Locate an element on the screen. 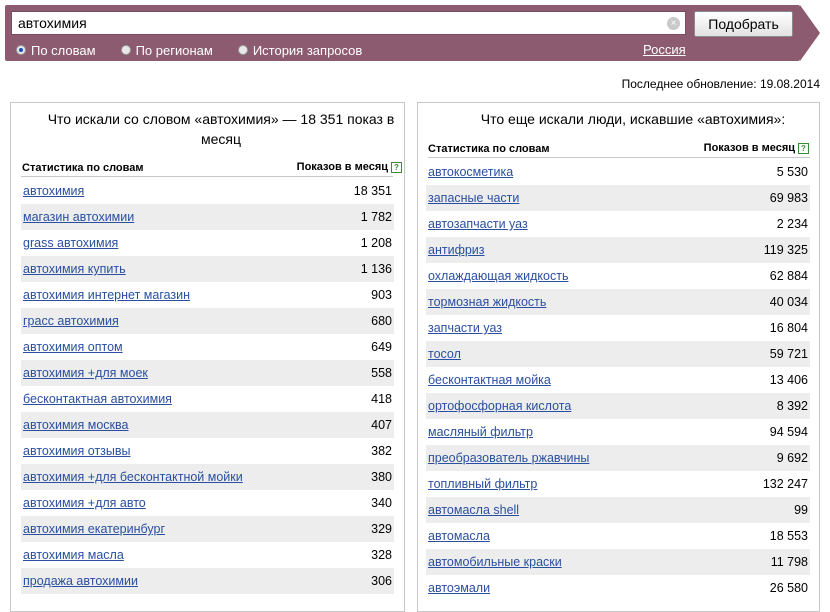  table-row: автохимия масла 328 is located at coordinates (207, 555).